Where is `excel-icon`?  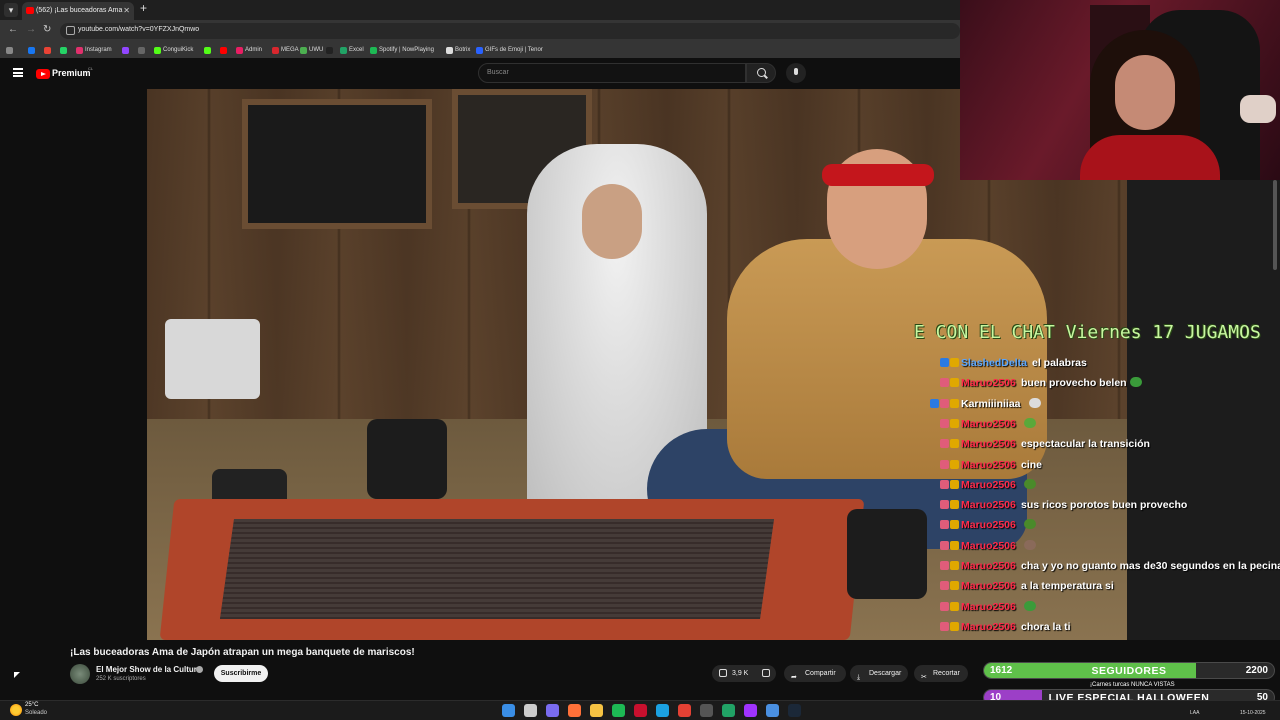 excel-icon is located at coordinates (728, 710).